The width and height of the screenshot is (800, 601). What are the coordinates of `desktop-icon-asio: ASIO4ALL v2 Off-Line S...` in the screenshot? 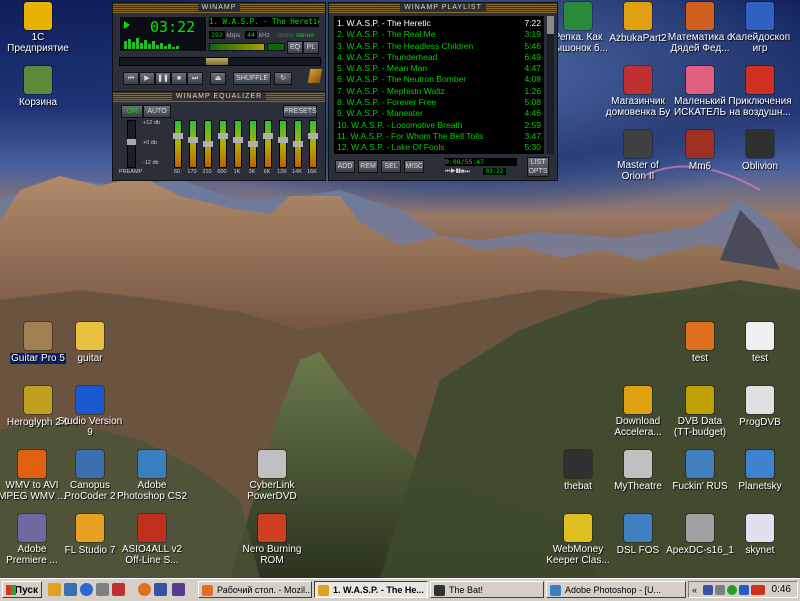 It's located at (152, 540).